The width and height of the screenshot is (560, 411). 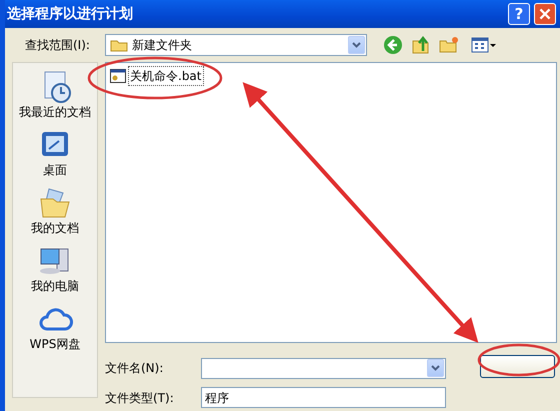 What do you see at coordinates (545, 14) in the screenshot?
I see `close-icon` at bounding box center [545, 14].